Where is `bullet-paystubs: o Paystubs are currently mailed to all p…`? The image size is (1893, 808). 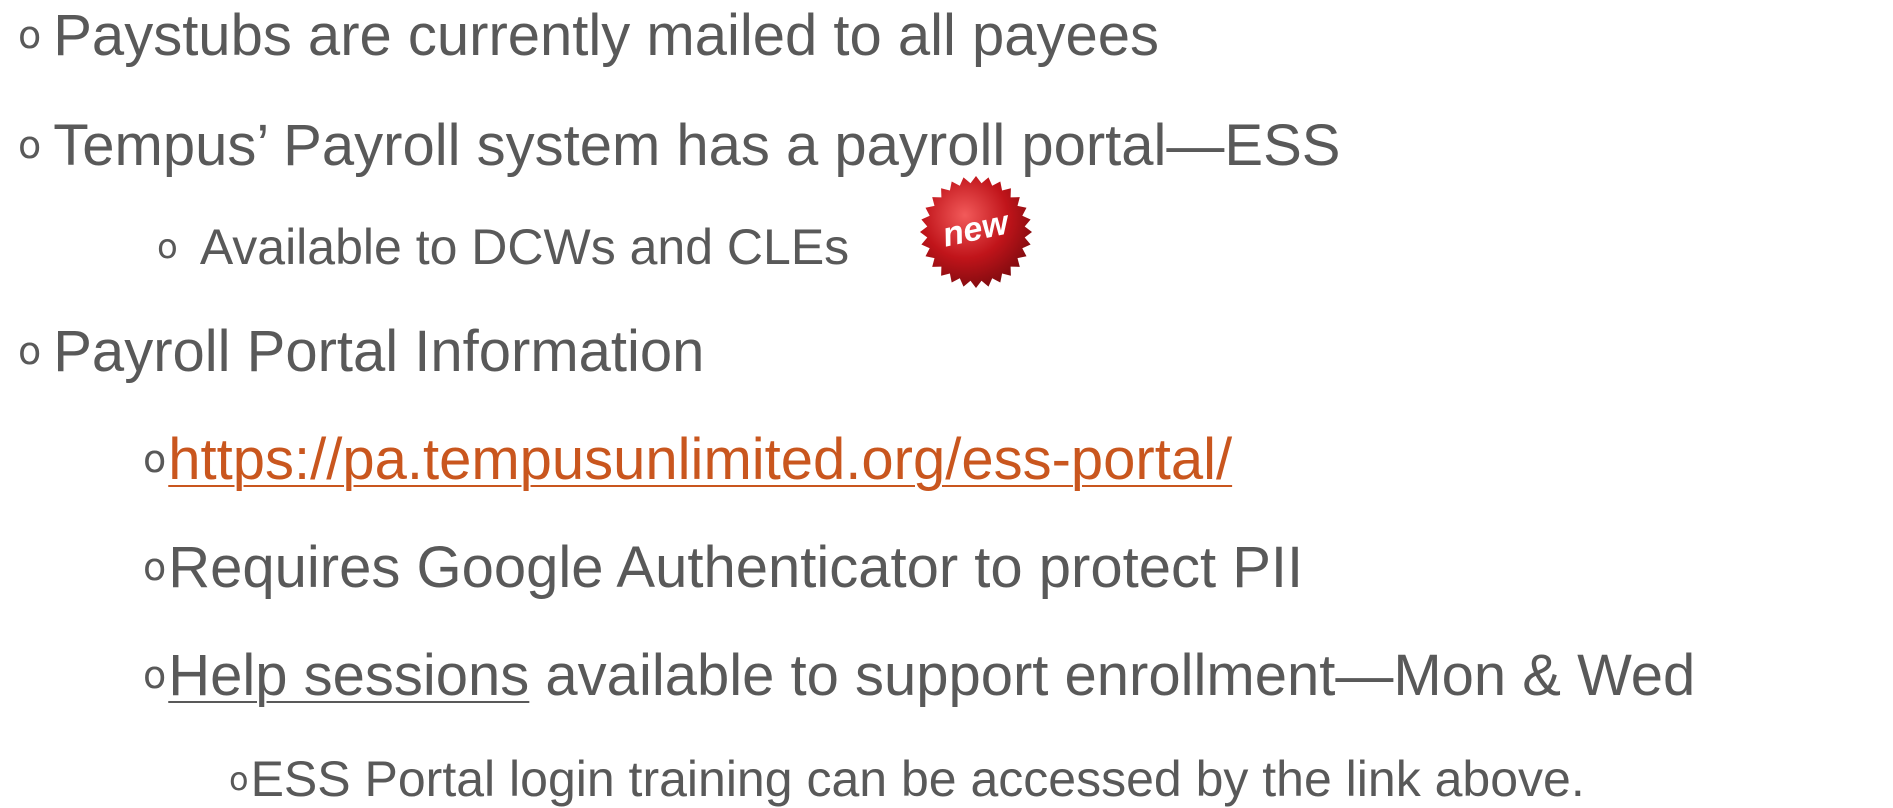
bullet-paystubs: o Paystubs are currently mailed to all p… is located at coordinates (588, 35).